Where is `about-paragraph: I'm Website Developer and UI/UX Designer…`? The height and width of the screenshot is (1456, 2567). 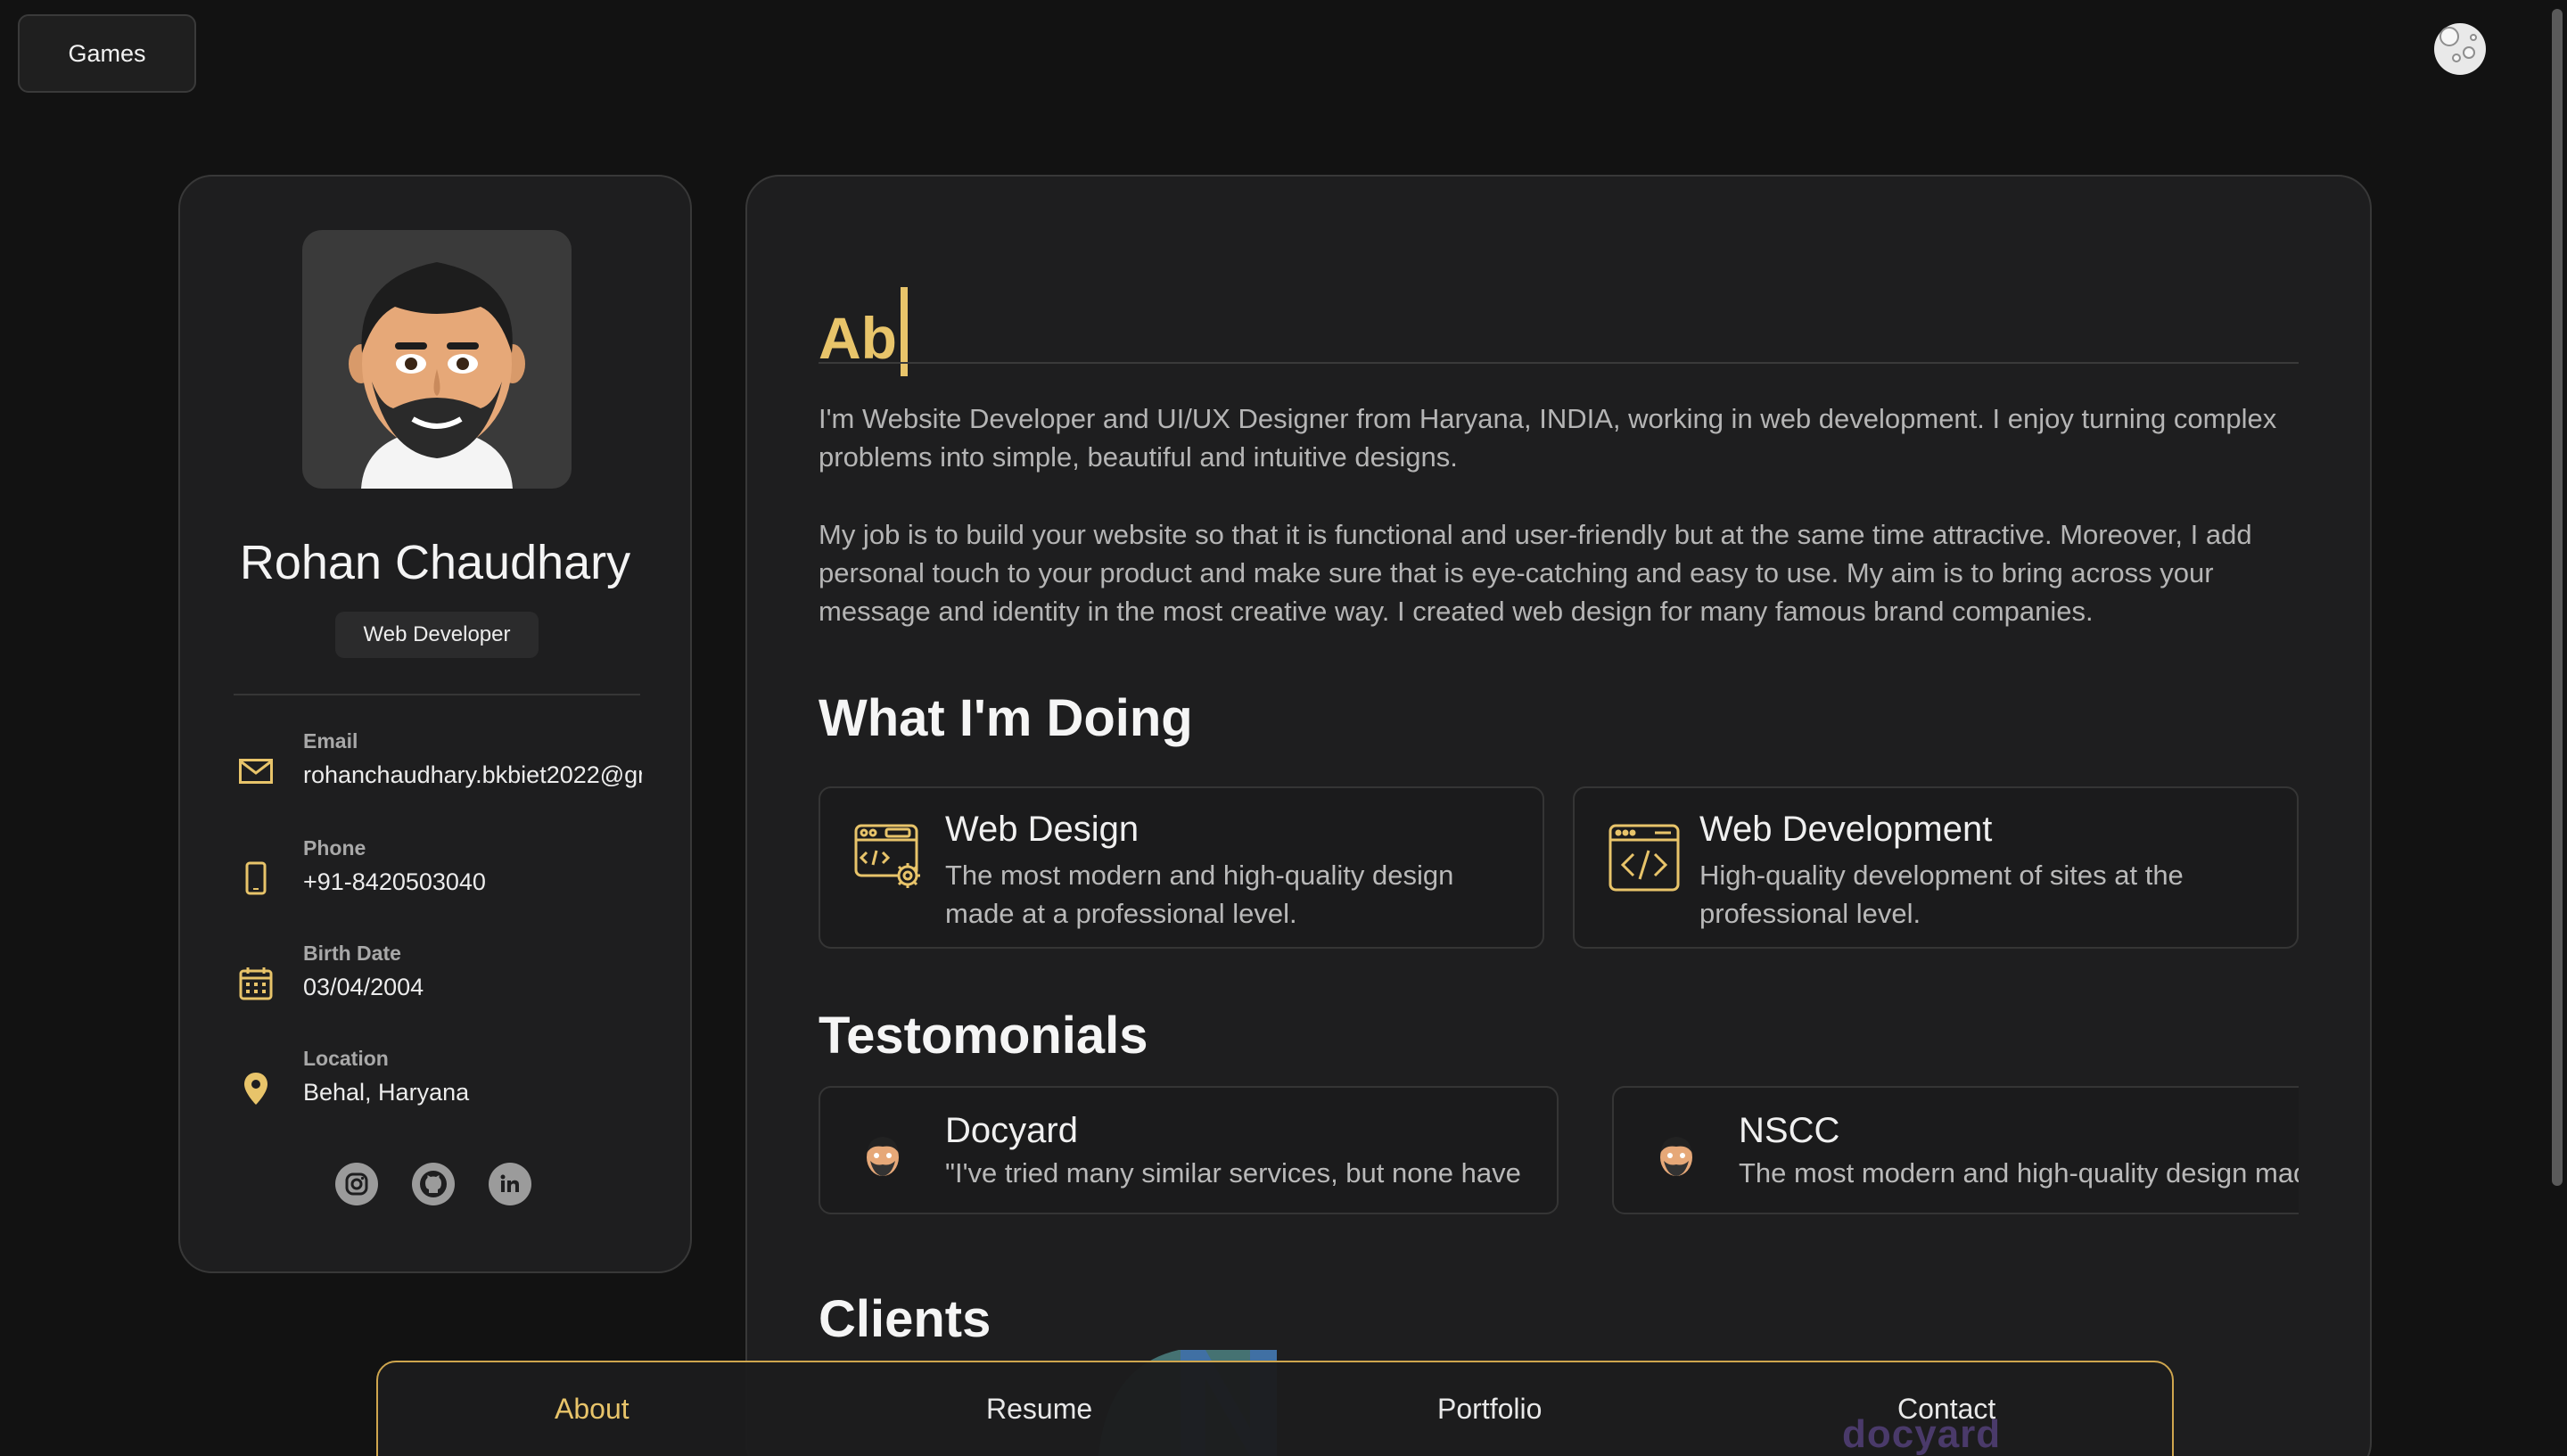
about-paragraph: I'm Website Developer and UI/UX Designer… is located at coordinates (1548, 438).